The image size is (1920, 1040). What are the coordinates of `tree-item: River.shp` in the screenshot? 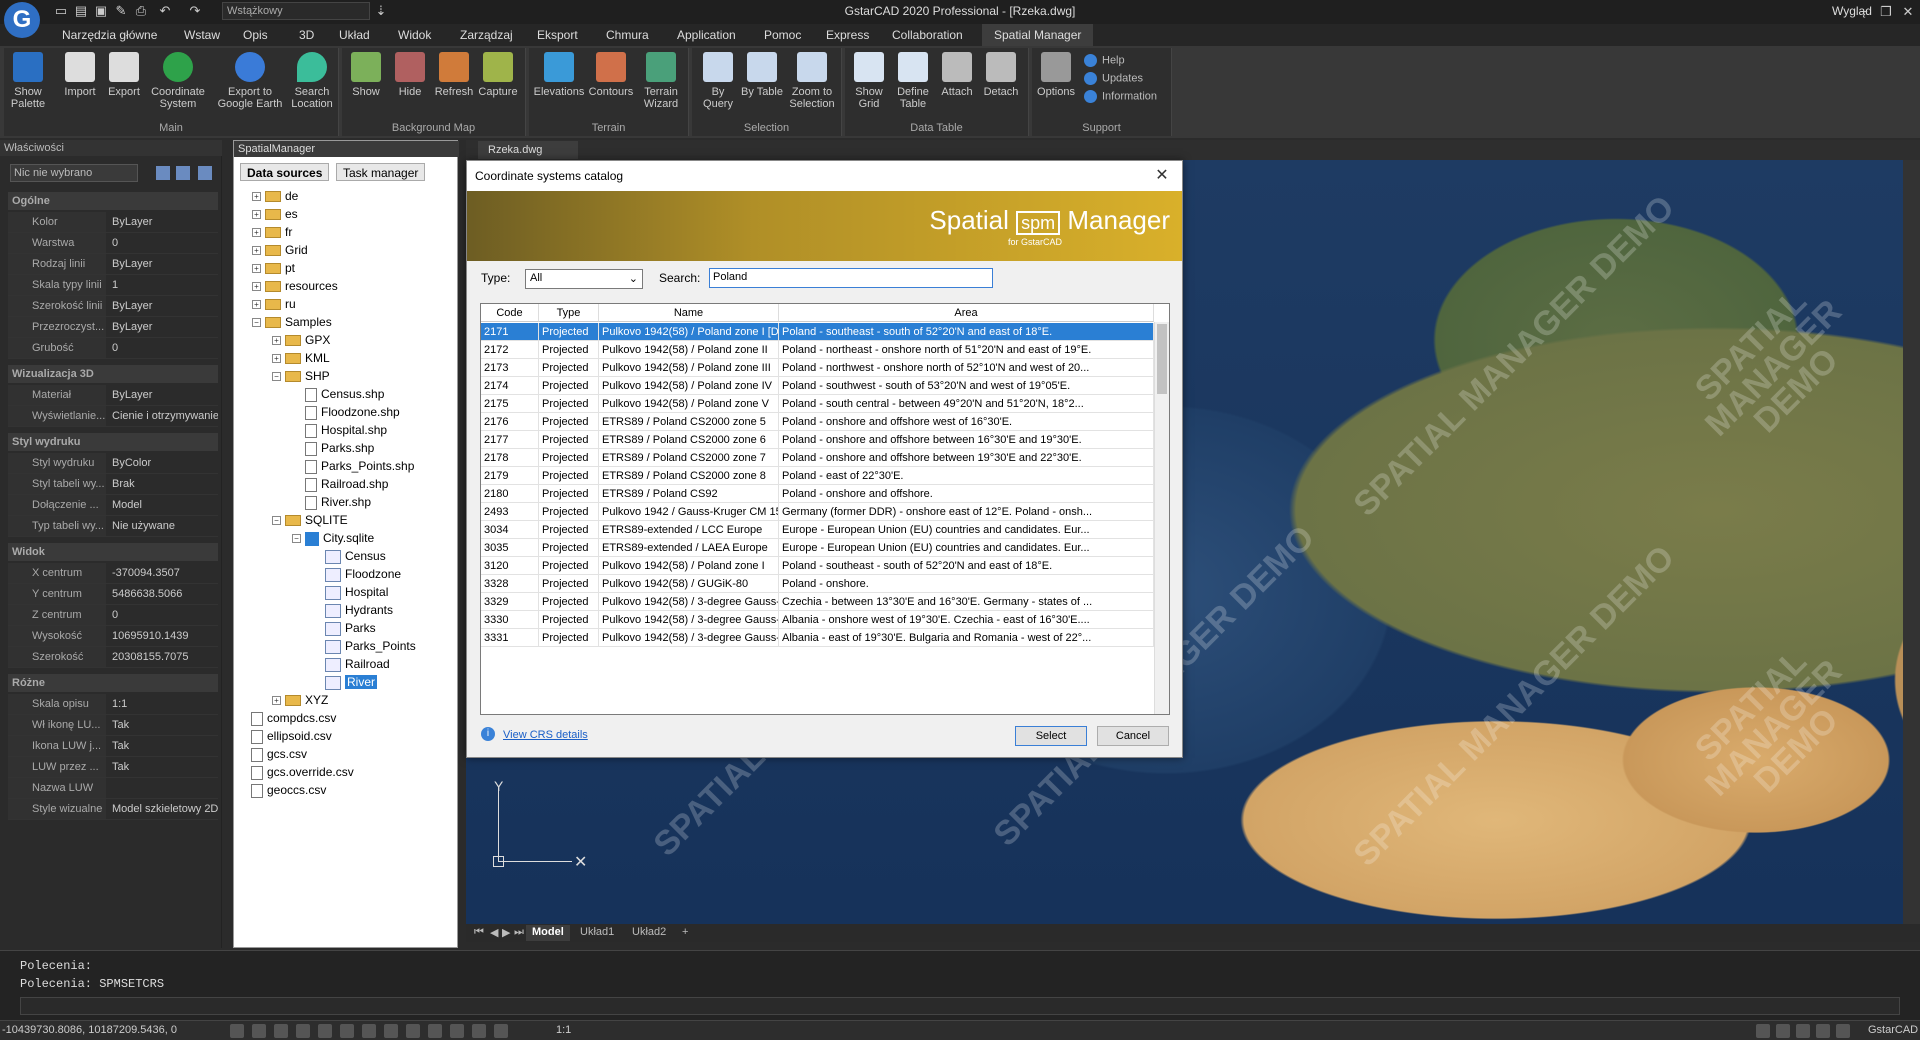 It's located at (331, 502).